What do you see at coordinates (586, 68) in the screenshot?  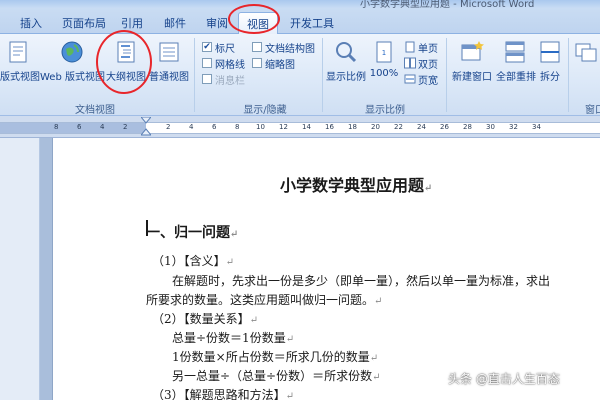 I see `switch-windows-button` at bounding box center [586, 68].